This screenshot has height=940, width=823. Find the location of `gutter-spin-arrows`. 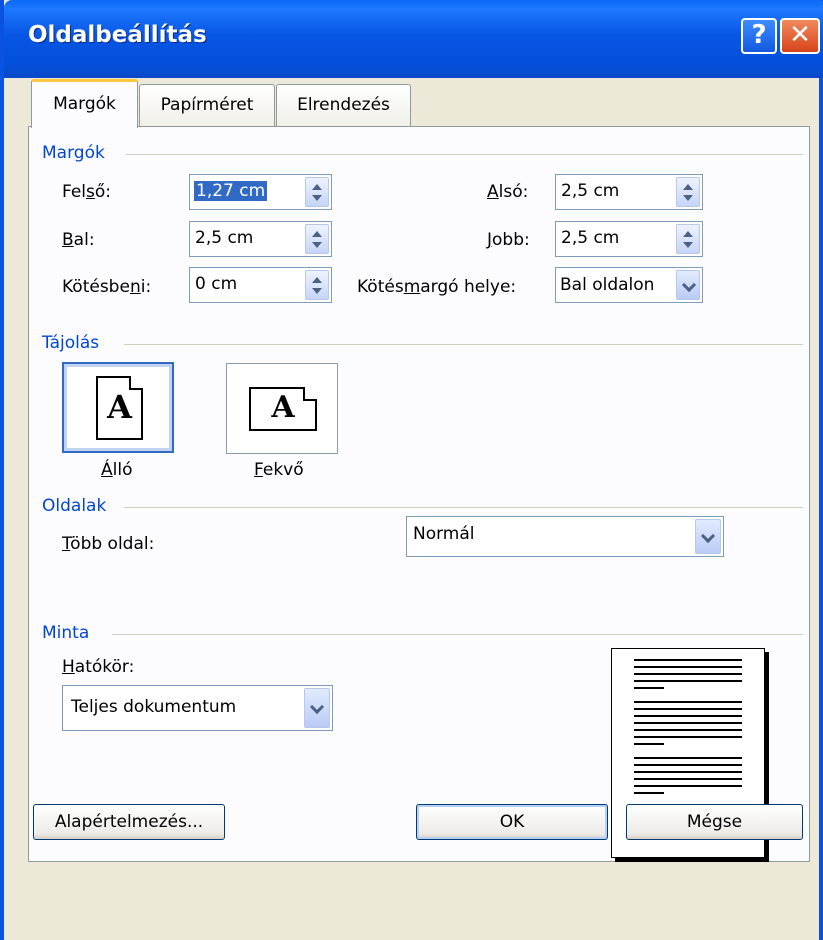

gutter-spin-arrows is located at coordinates (317, 285).